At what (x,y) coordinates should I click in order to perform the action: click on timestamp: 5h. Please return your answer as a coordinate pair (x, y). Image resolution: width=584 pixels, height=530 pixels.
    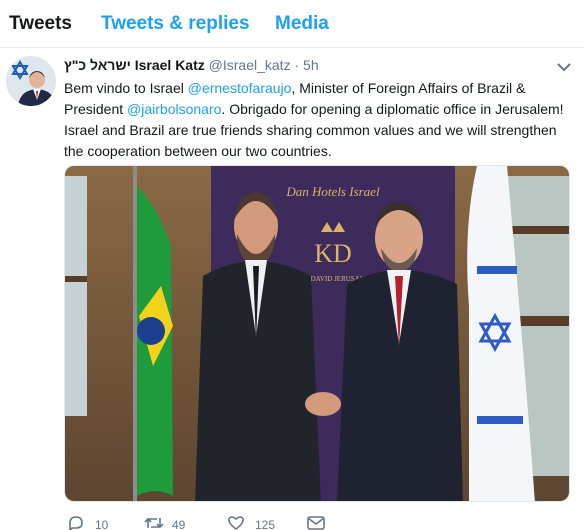
    Looking at the image, I should click on (311, 65).